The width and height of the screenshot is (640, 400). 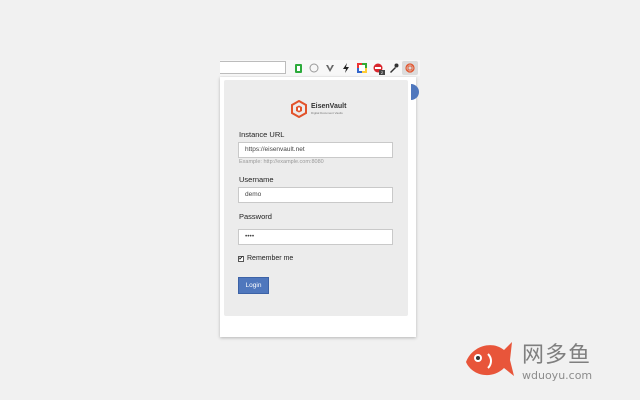 What do you see at coordinates (362, 68) in the screenshot?
I see `color-picker-icon` at bounding box center [362, 68].